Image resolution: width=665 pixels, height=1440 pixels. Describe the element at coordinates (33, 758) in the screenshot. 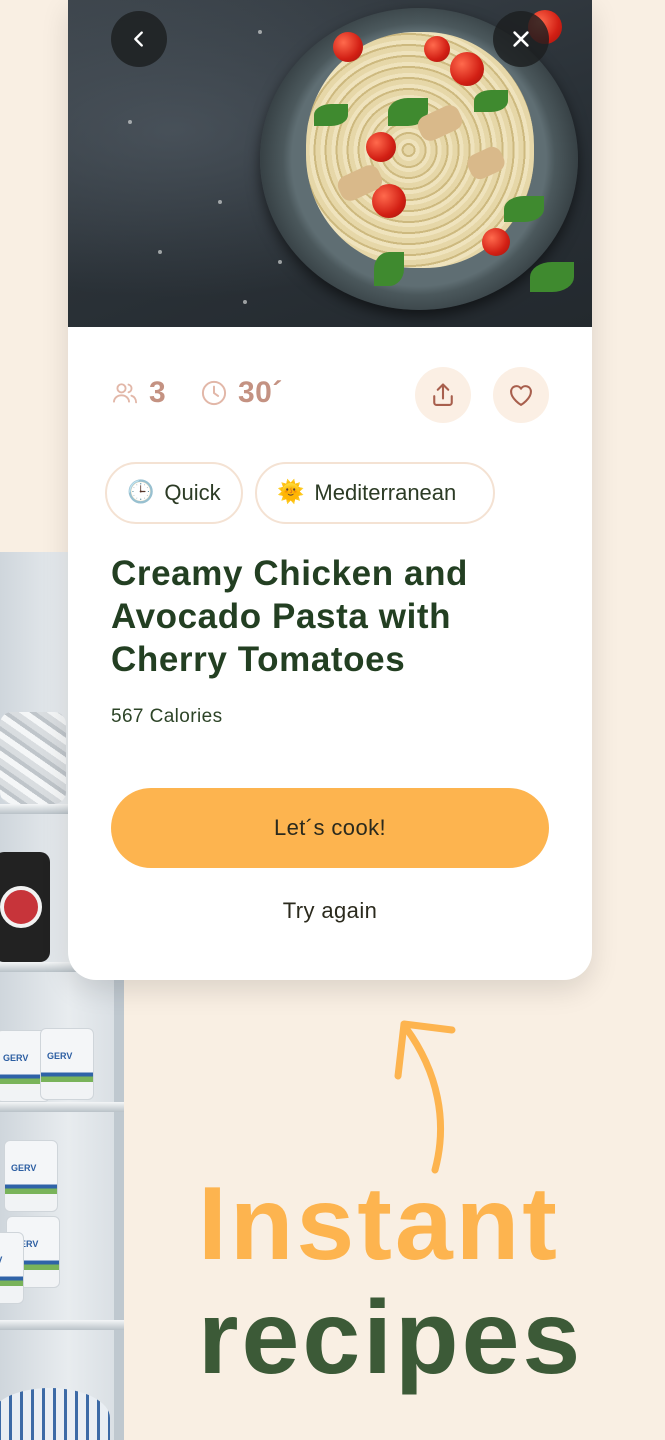

I see `foil-item` at that location.